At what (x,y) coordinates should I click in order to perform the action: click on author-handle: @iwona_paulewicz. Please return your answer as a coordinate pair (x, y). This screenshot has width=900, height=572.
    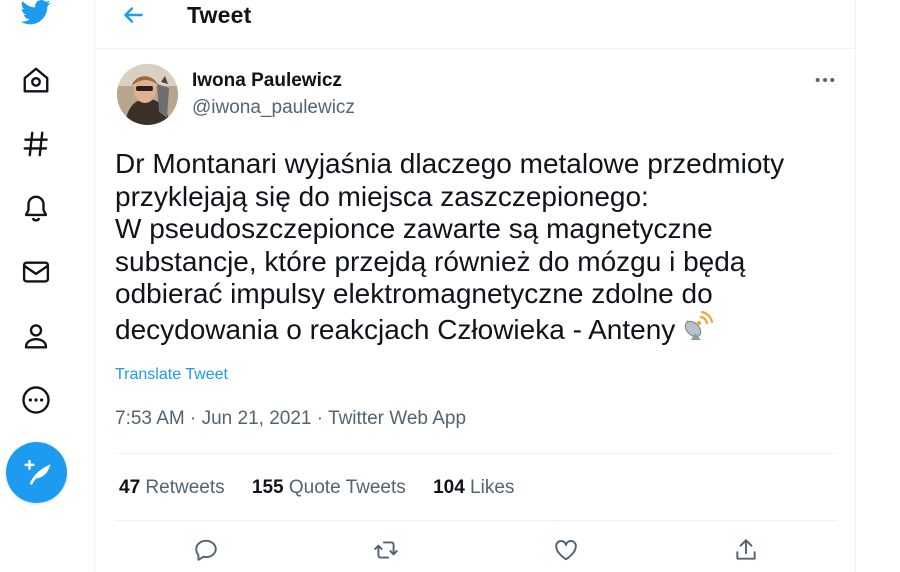
    Looking at the image, I should click on (273, 108).